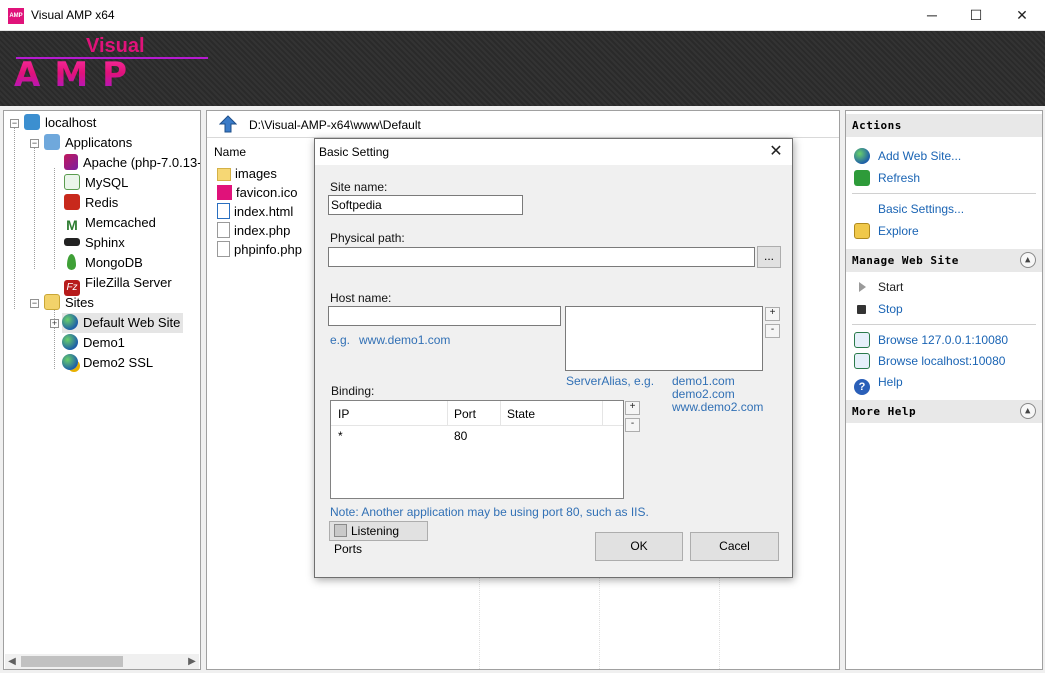  I want to click on section-title: Manage Web Site, so click(905, 260).